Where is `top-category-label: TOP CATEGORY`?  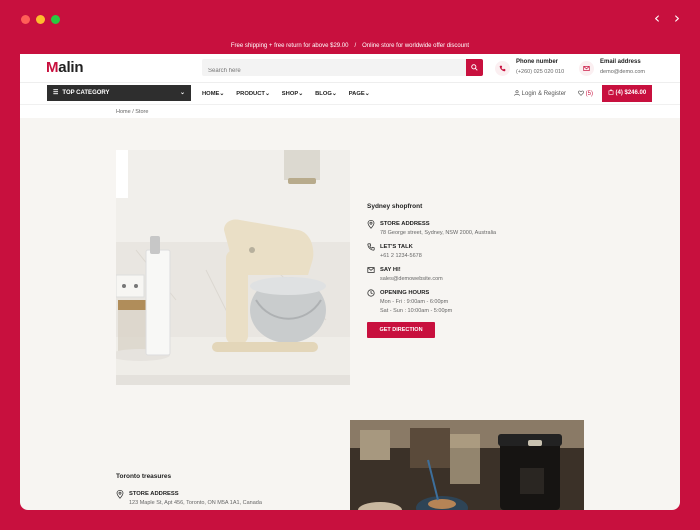 top-category-label: TOP CATEGORY is located at coordinates (86, 93).